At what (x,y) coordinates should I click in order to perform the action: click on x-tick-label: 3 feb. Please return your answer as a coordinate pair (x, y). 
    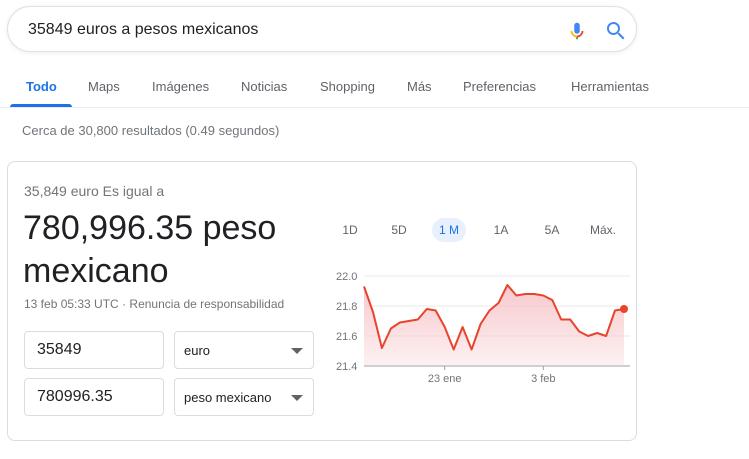
    Looking at the image, I should click on (543, 379).